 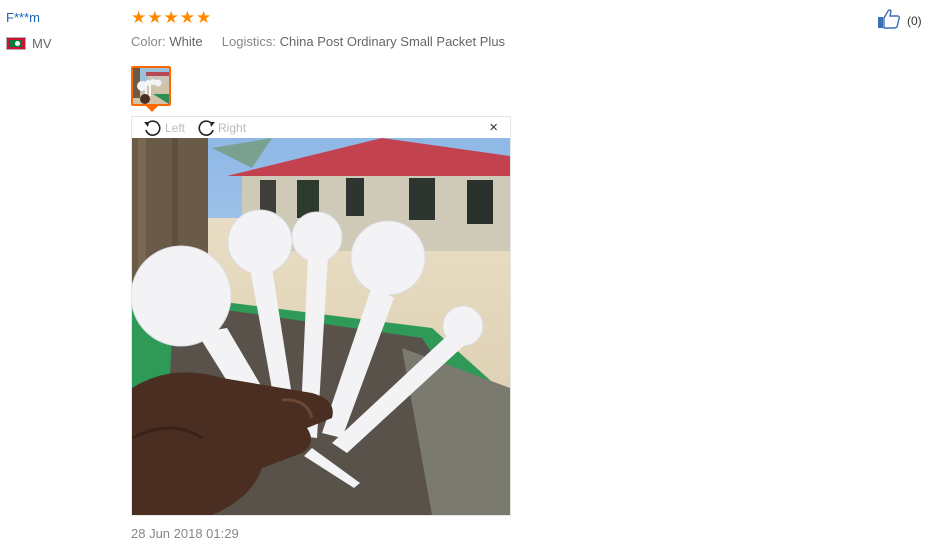 What do you see at coordinates (16, 43) in the screenshot?
I see `maldives-flag-icon` at bounding box center [16, 43].